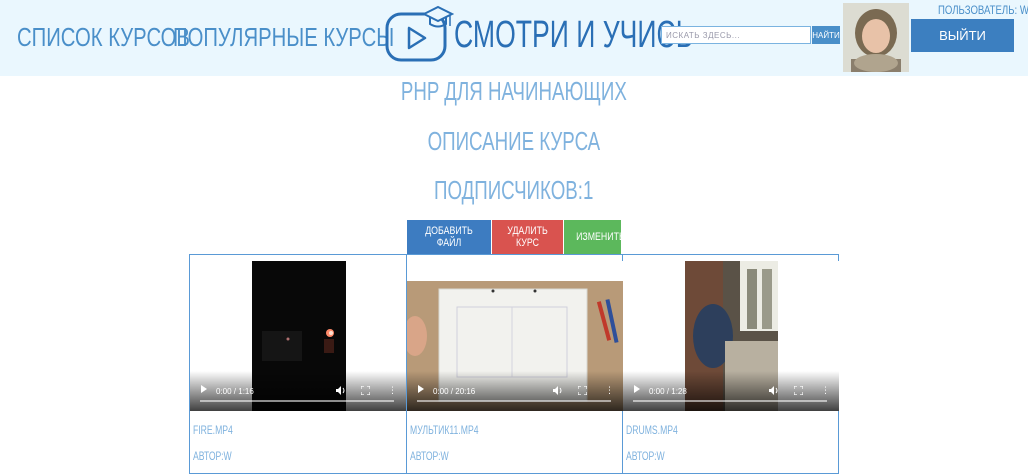  I want to click on file-card: 0:00 / 1:16 ⋮ FIRE.MP4 АВТОР:W, so click(298, 364).